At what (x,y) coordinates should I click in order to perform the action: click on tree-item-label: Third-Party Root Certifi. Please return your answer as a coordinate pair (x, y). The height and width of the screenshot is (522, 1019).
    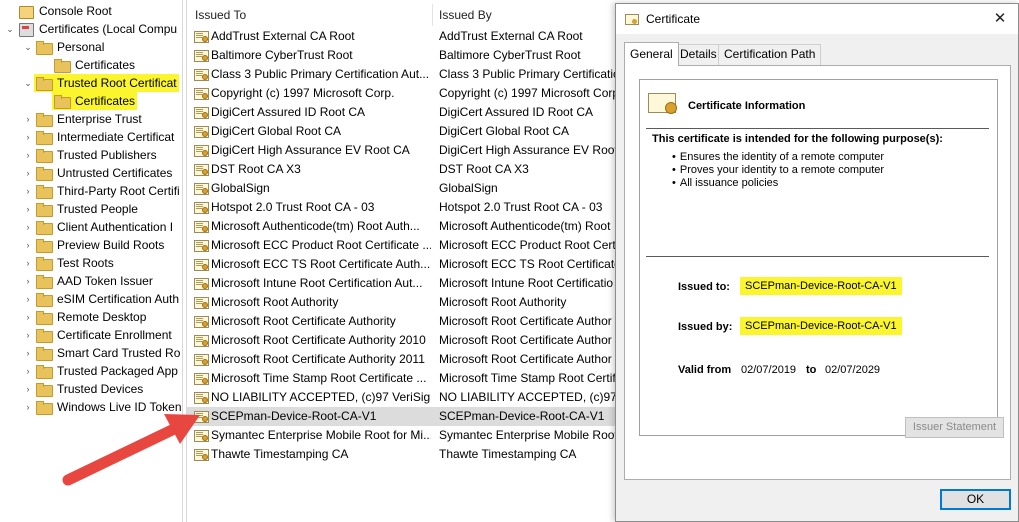
    Looking at the image, I should click on (118, 191).